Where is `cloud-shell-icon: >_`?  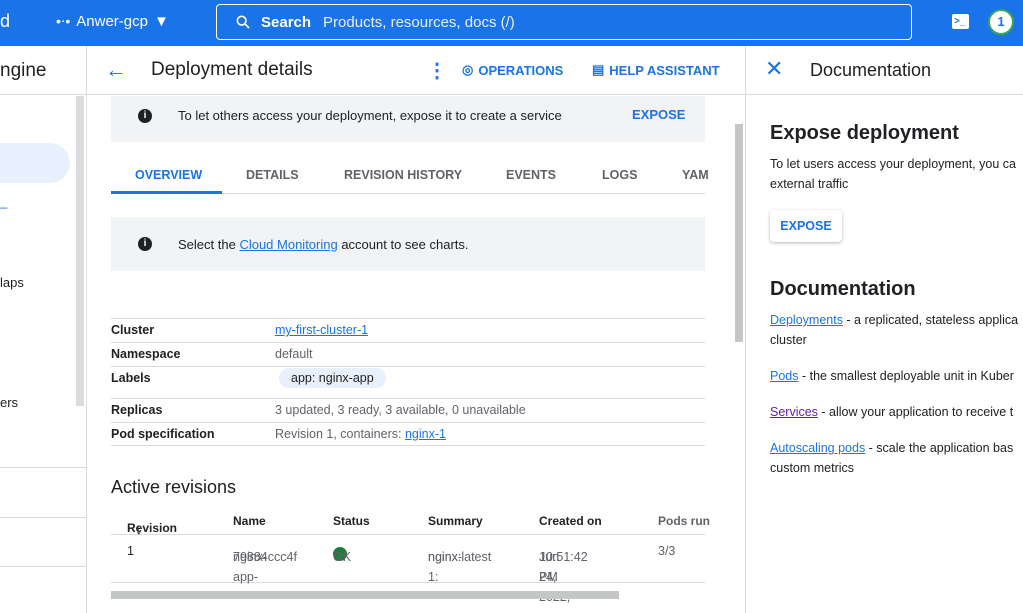 cloud-shell-icon: >_ is located at coordinates (960, 21).